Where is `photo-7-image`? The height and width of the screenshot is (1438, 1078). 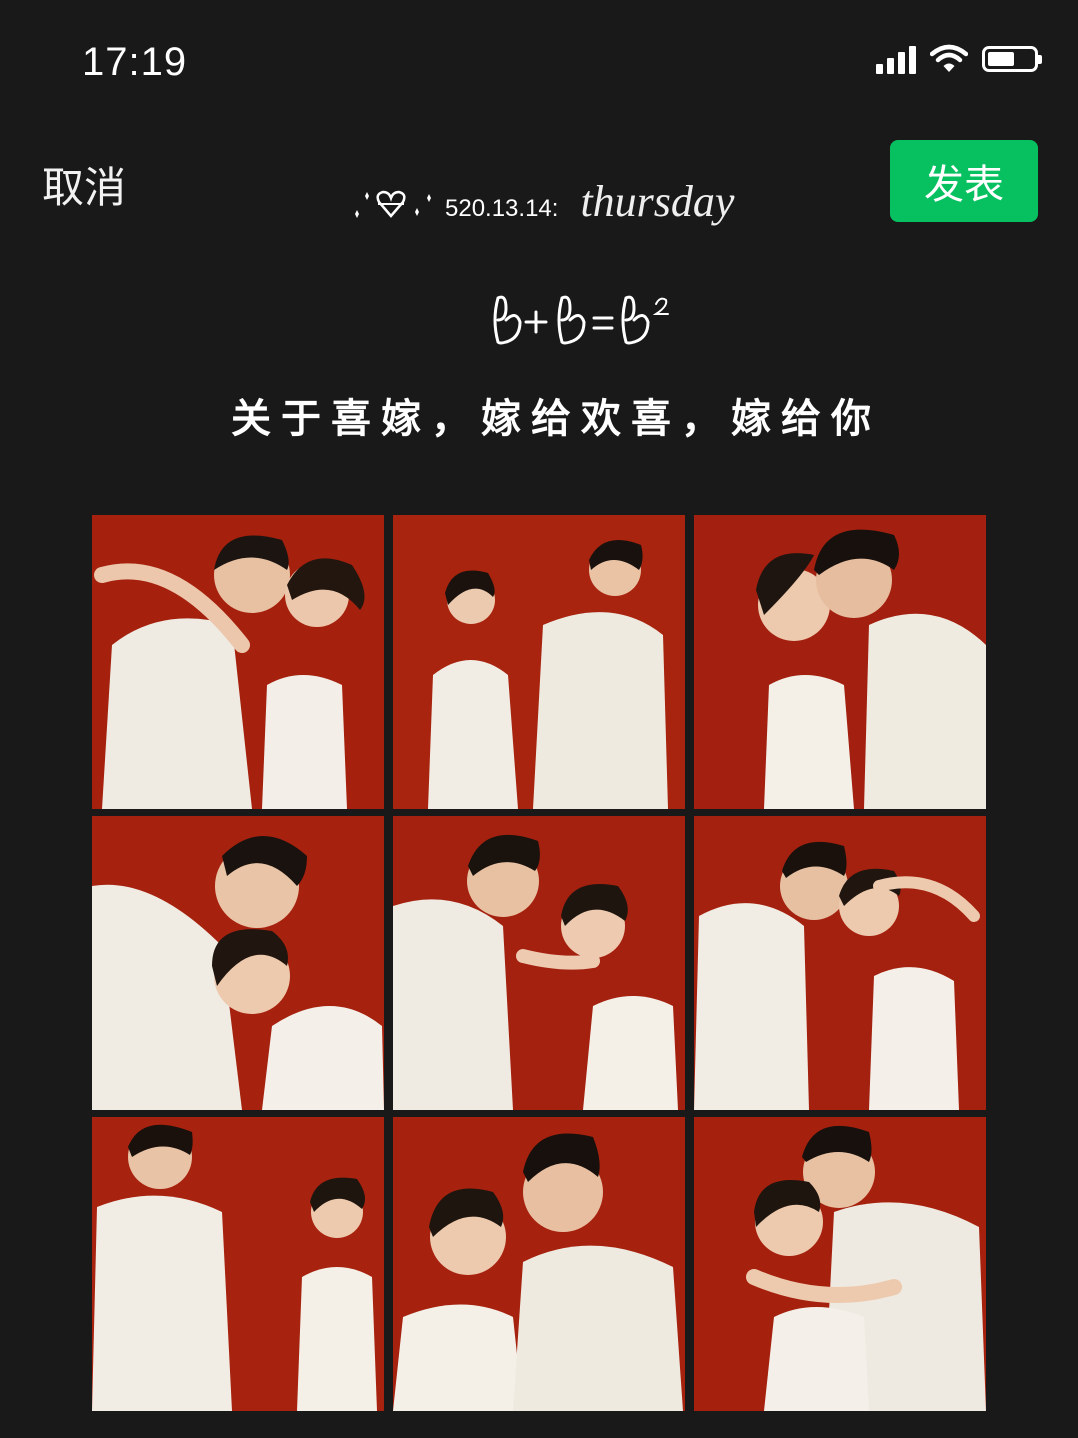 photo-7-image is located at coordinates (238, 1264).